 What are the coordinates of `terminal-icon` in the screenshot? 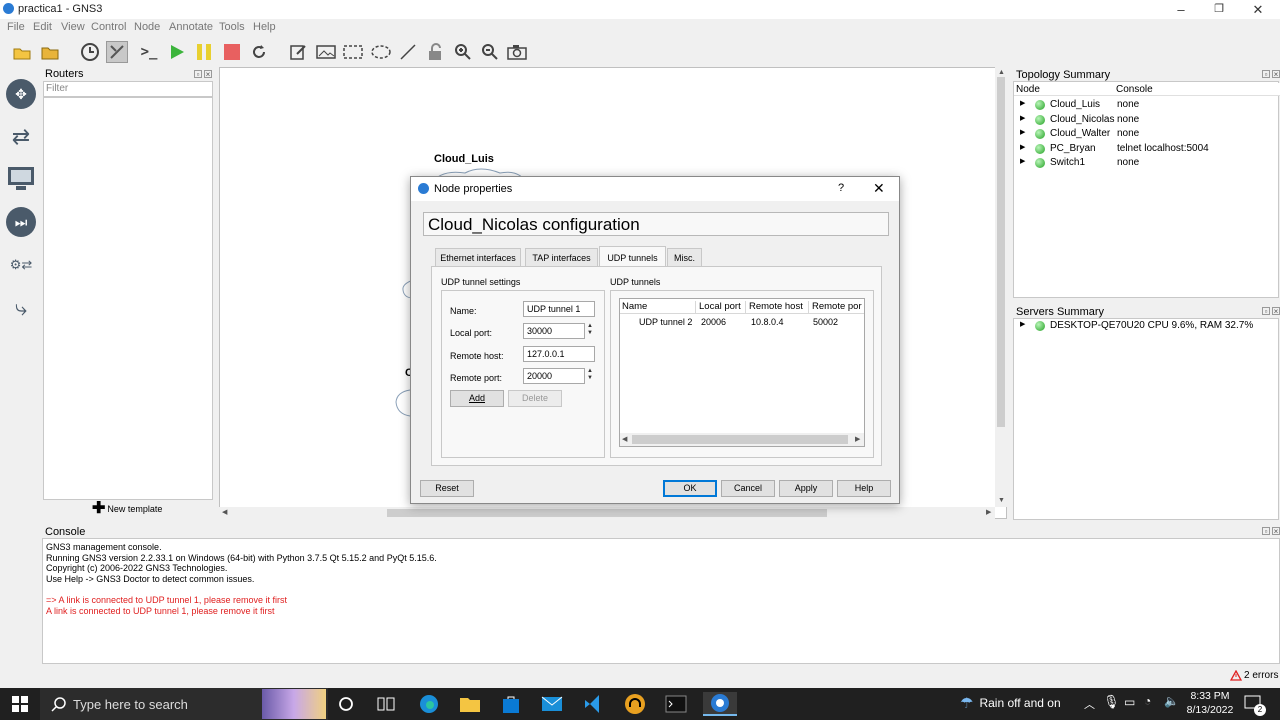 It's located at (676, 704).